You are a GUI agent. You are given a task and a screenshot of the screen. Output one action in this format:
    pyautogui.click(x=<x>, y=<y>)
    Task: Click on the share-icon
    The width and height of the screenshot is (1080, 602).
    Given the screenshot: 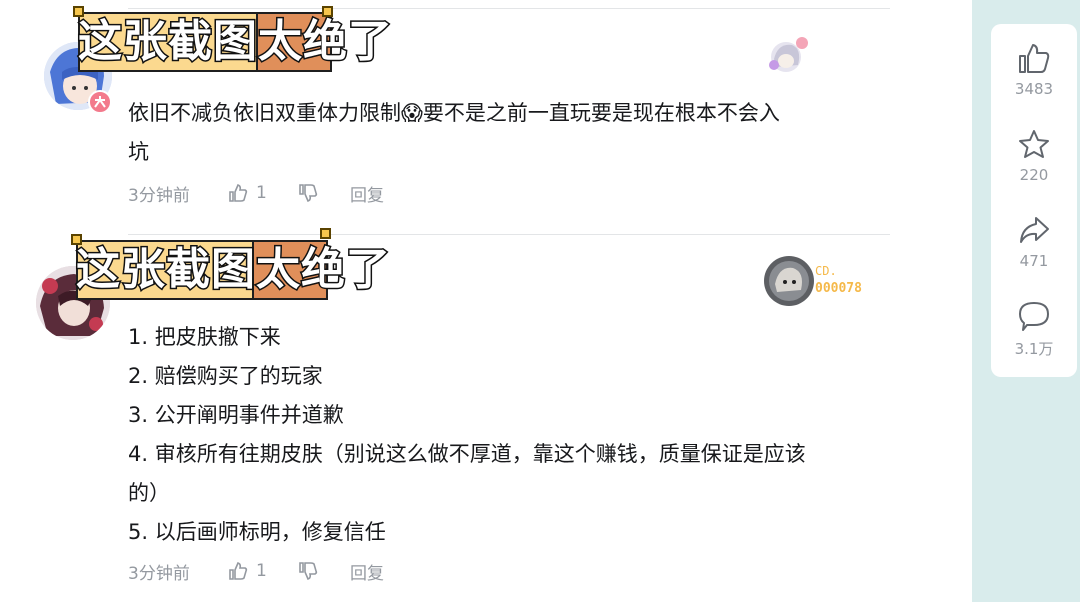 What is the action you would take?
    pyautogui.click(x=1034, y=230)
    